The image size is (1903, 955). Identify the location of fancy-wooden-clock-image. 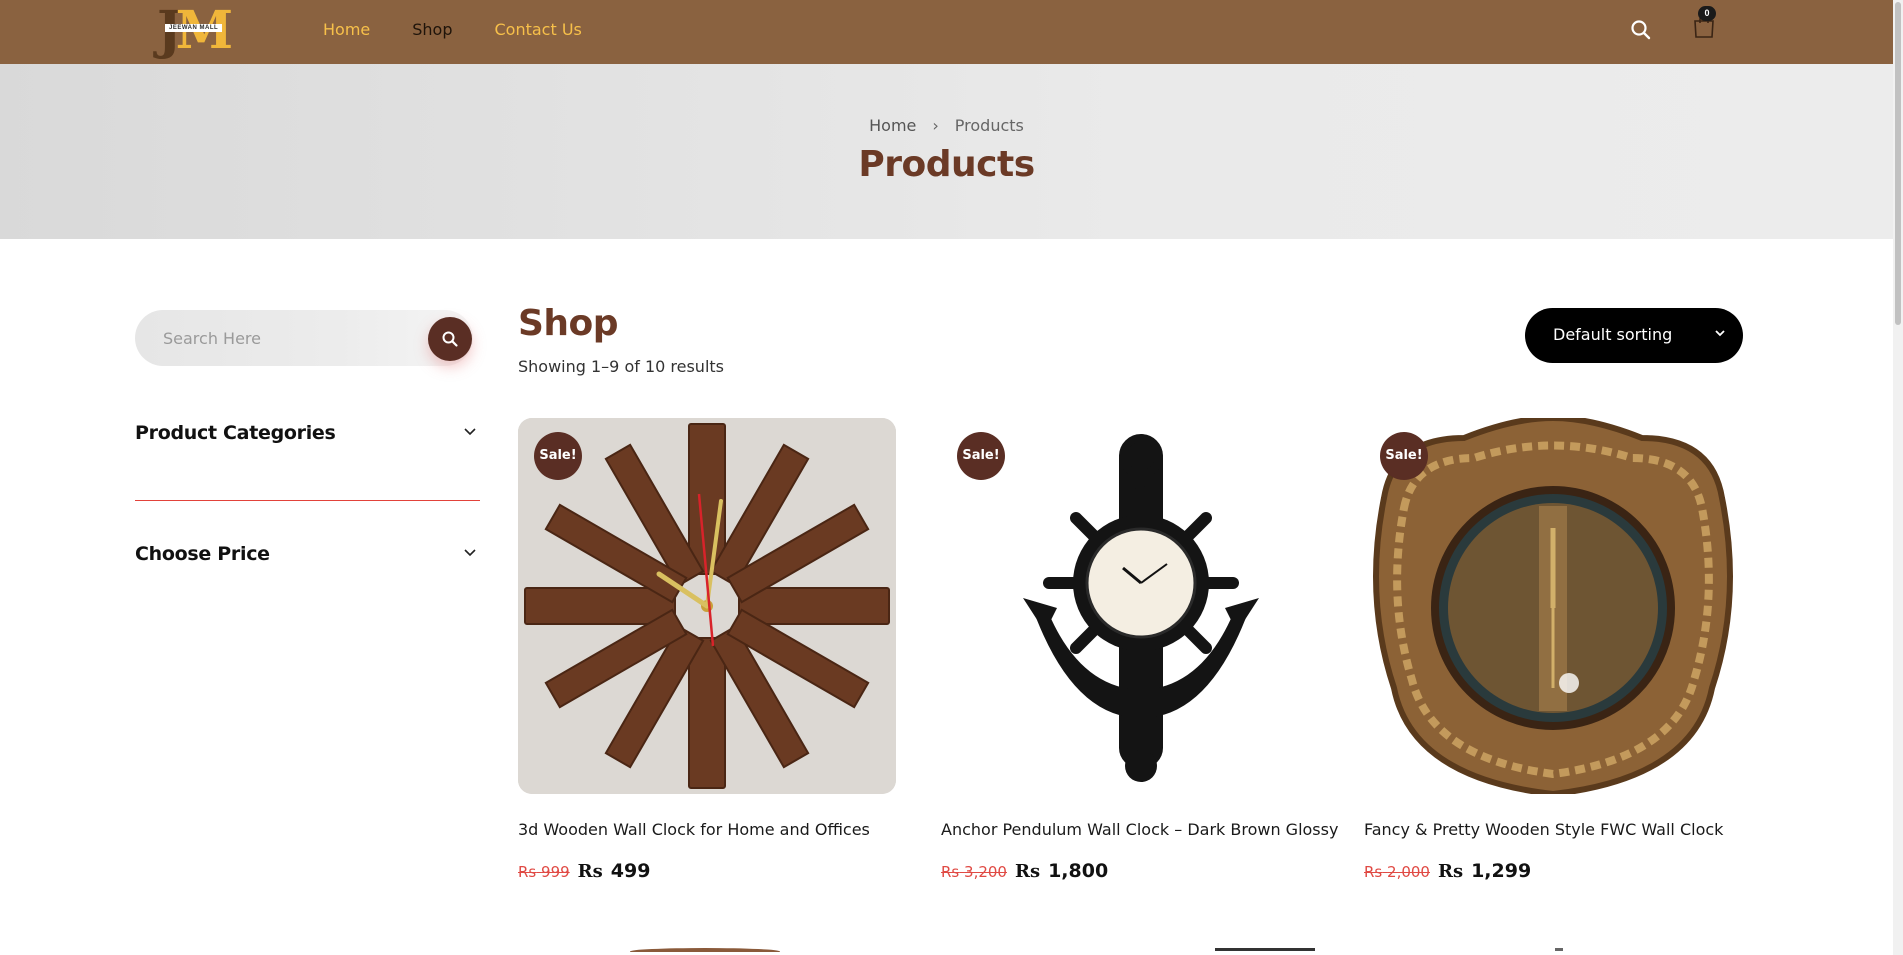
(1553, 606).